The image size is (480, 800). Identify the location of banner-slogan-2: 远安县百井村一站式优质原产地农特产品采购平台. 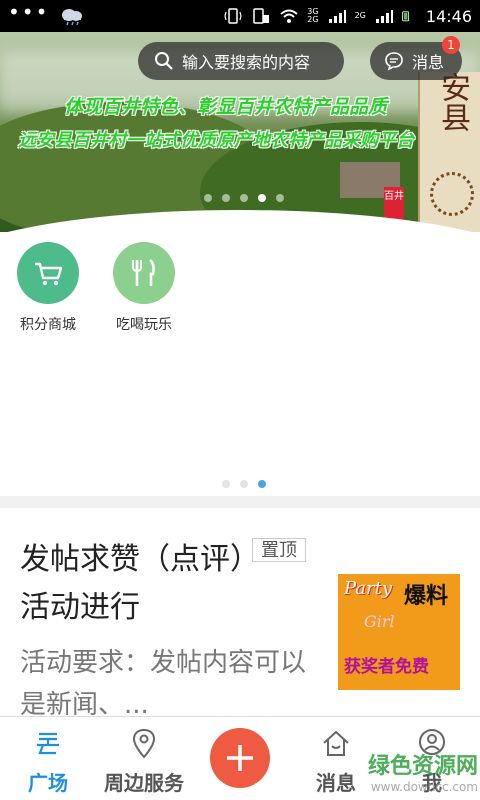
(216, 140).